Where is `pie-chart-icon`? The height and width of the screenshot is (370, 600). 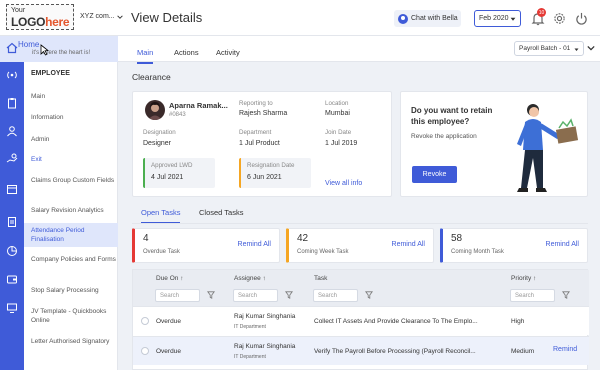 pie-chart-icon is located at coordinates (12, 251).